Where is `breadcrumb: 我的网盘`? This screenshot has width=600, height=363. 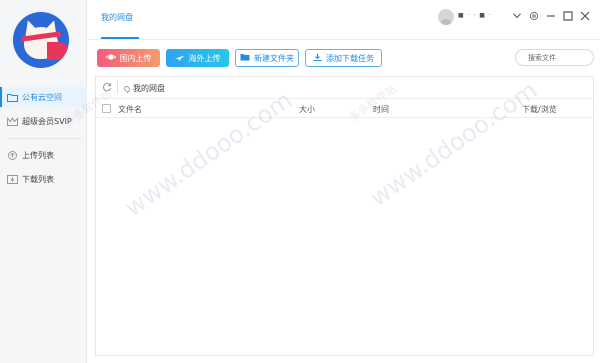 breadcrumb: 我的网盘 is located at coordinates (144, 88).